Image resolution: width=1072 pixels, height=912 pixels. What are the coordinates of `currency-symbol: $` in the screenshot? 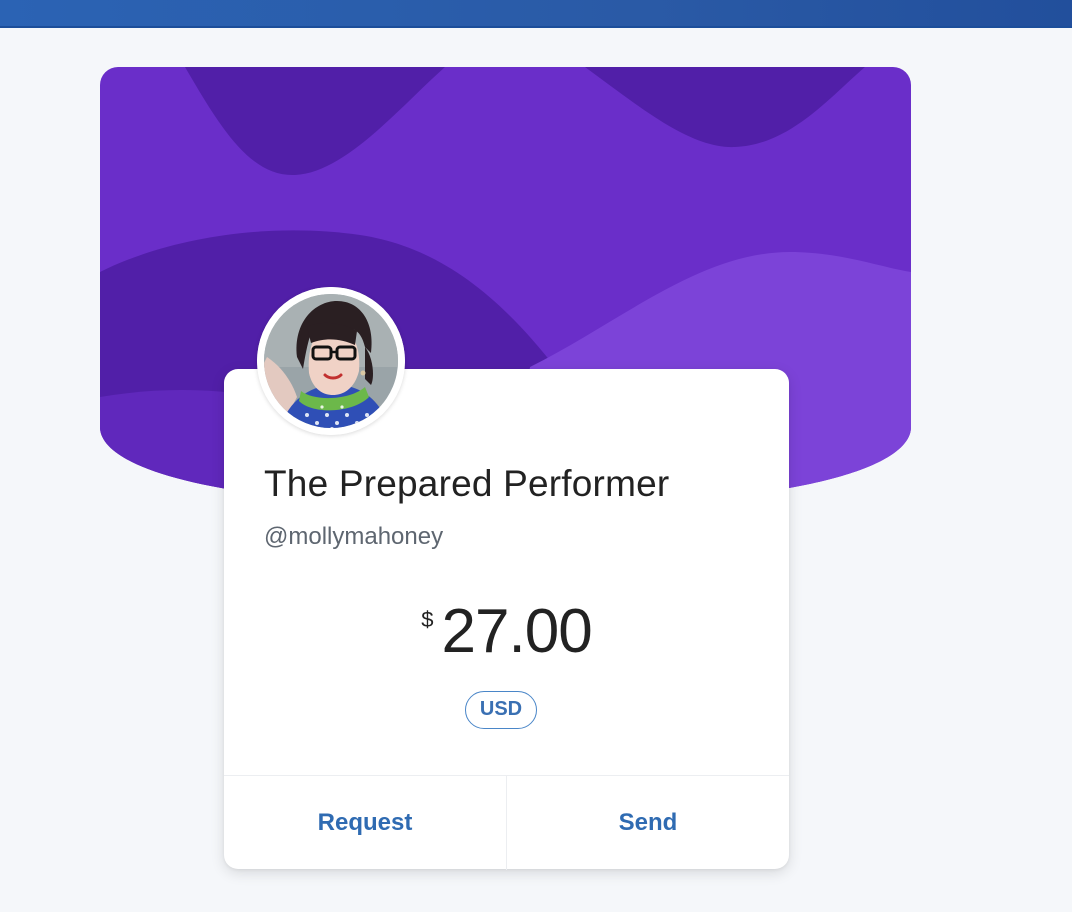 It's located at (427, 619).